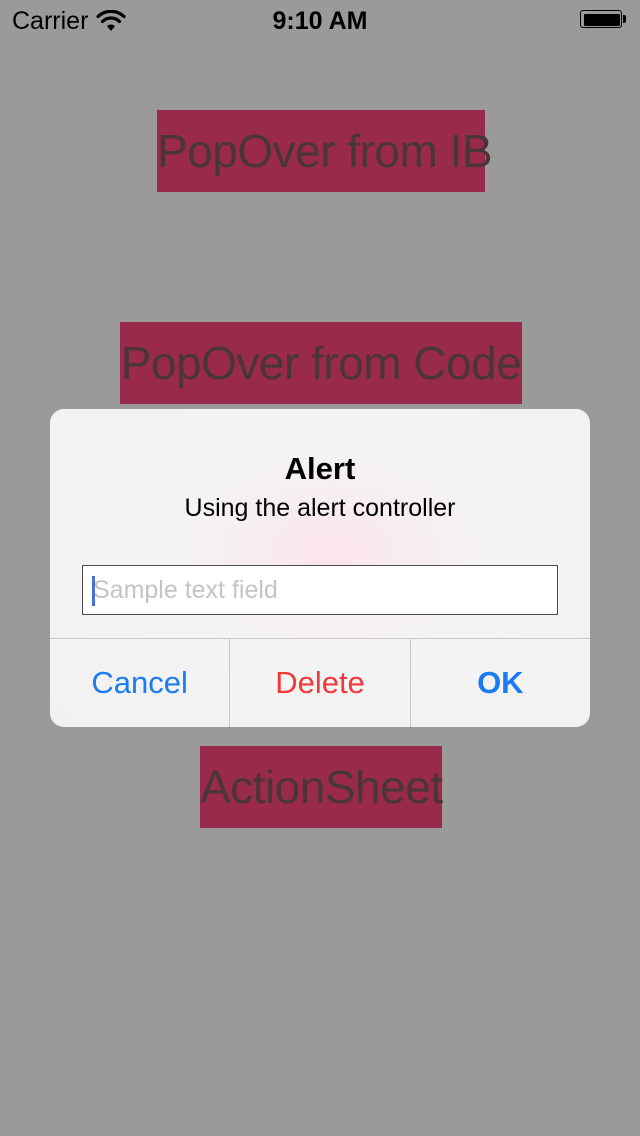 Image resolution: width=640 pixels, height=1136 pixels. I want to click on status-time: 9:10 AM, so click(320, 21).